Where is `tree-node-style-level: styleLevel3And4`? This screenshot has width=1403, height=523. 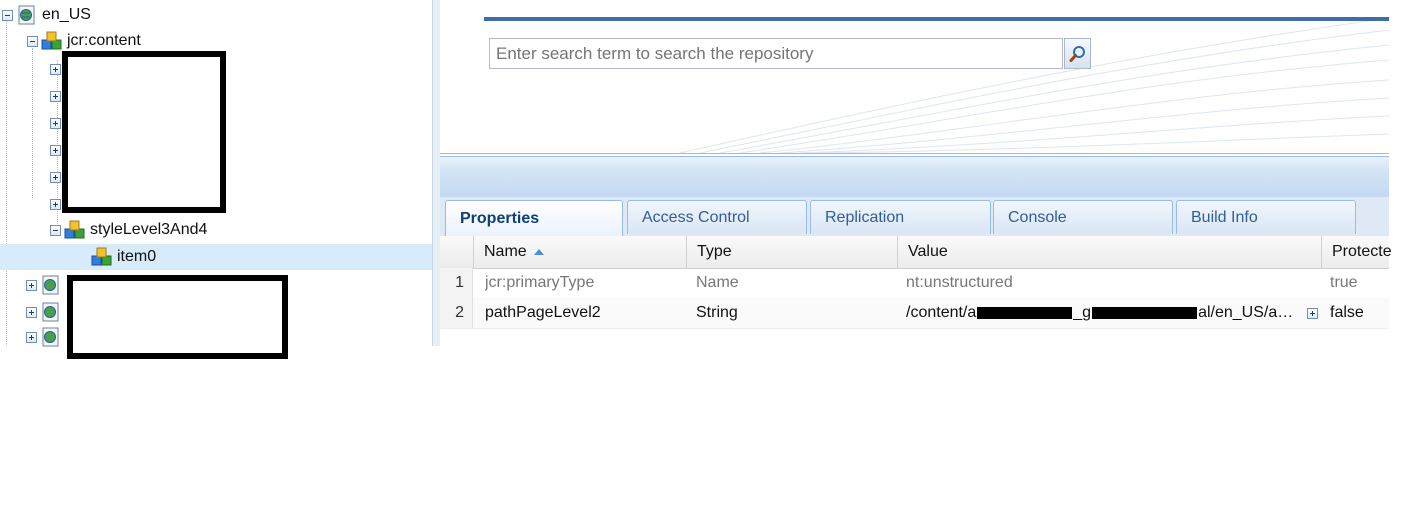 tree-node-style-level: styleLevel3And4 is located at coordinates (128, 230).